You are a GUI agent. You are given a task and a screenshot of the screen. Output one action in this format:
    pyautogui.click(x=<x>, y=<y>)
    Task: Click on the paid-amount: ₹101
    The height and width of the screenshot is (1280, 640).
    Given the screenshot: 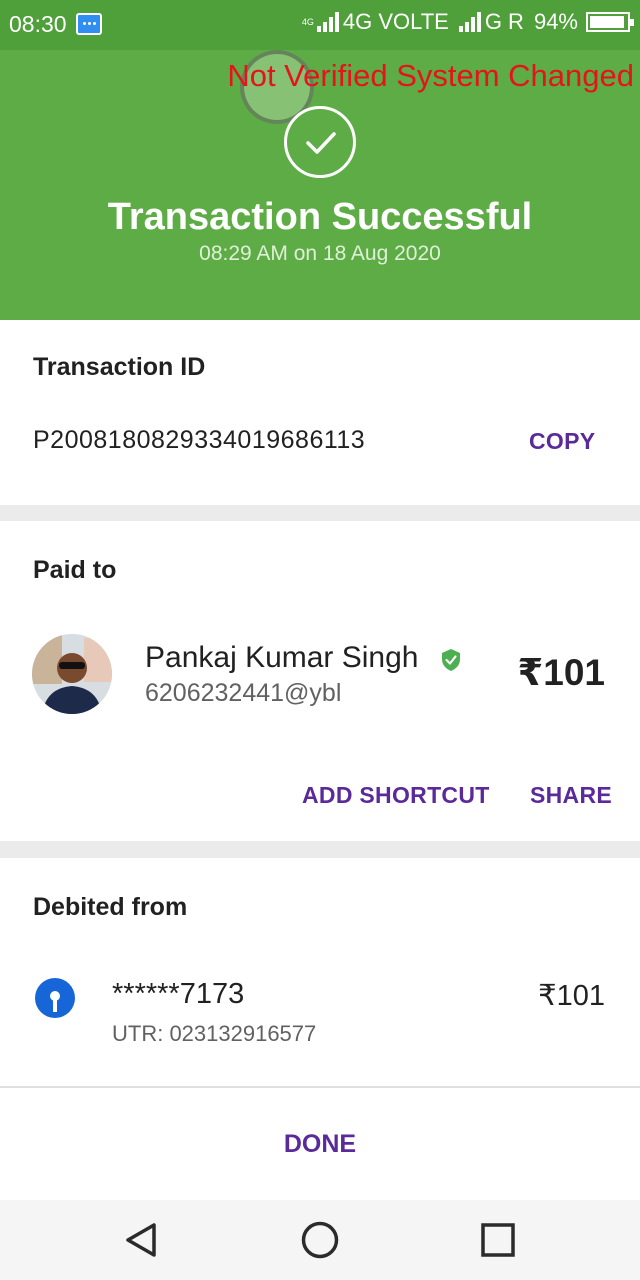 What is the action you would take?
    pyautogui.click(x=561, y=672)
    